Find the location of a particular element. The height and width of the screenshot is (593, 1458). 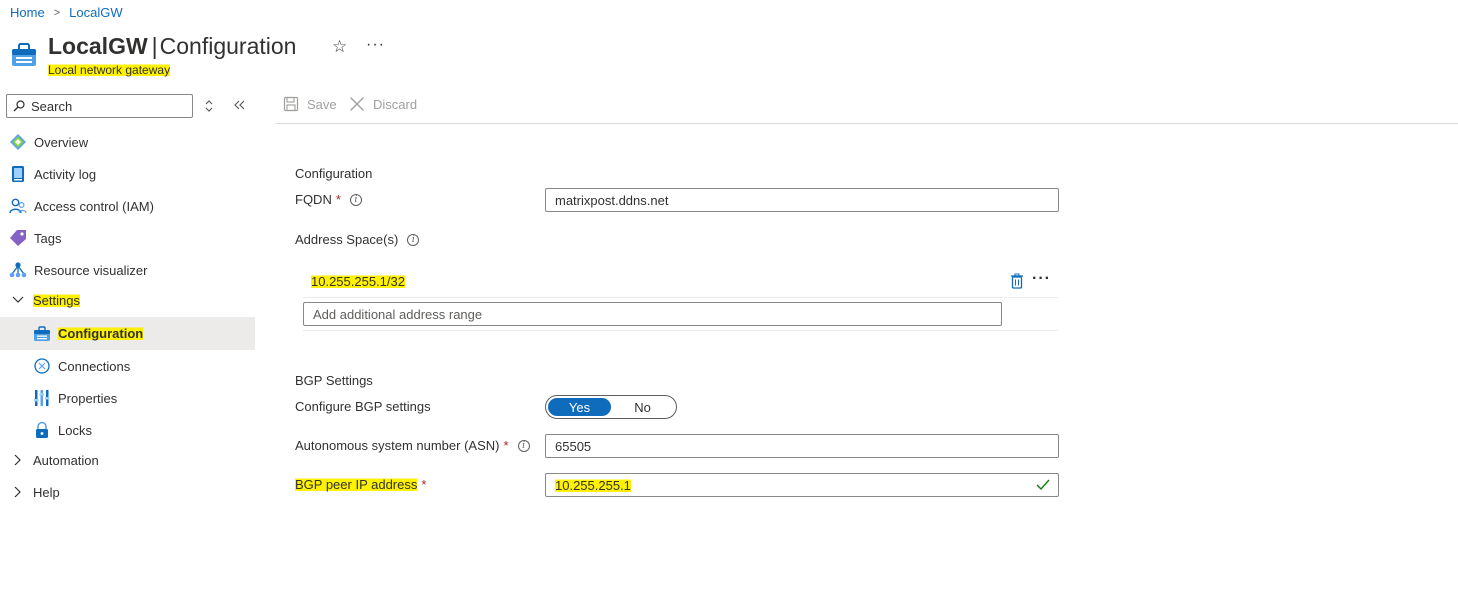

address-space-row: 10.255.255.1/32 ··· is located at coordinates (680, 282).